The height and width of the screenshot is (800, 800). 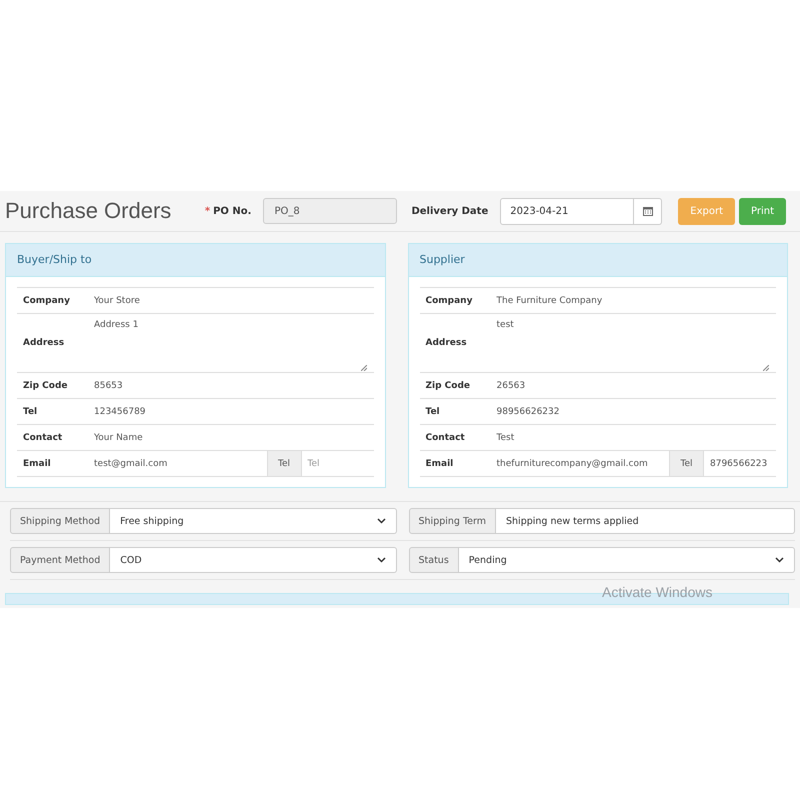 I want to click on input-field: Shipping new terms applied, so click(x=645, y=521).